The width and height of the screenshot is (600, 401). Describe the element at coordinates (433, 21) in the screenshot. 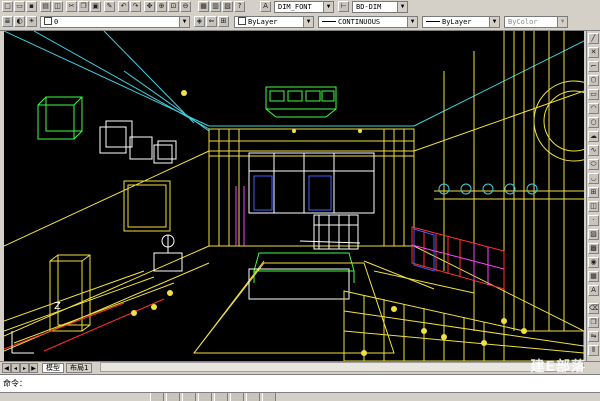

I see `lineweight-sample` at that location.